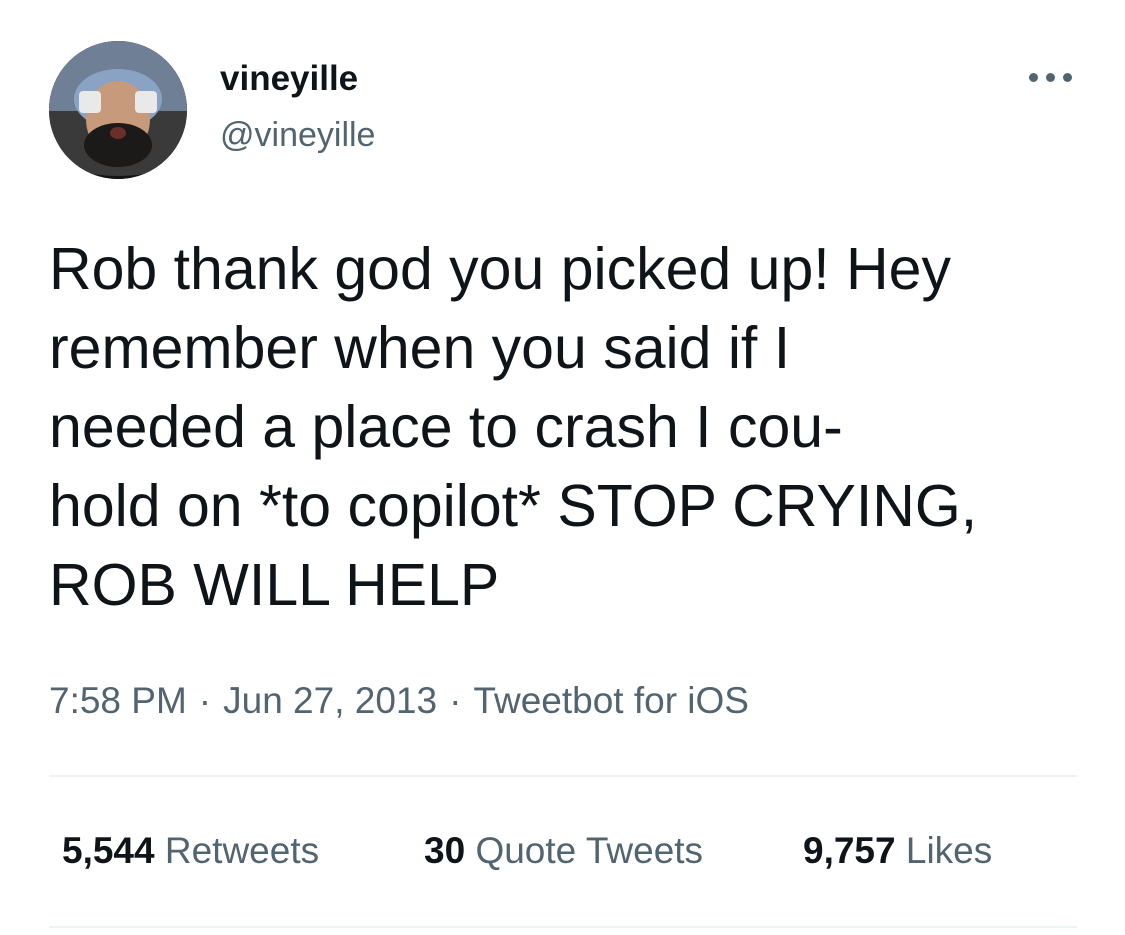 This screenshot has width=1125, height=935. Describe the element at coordinates (445, 850) in the screenshot. I see `quote-tweets-count: 30` at that location.